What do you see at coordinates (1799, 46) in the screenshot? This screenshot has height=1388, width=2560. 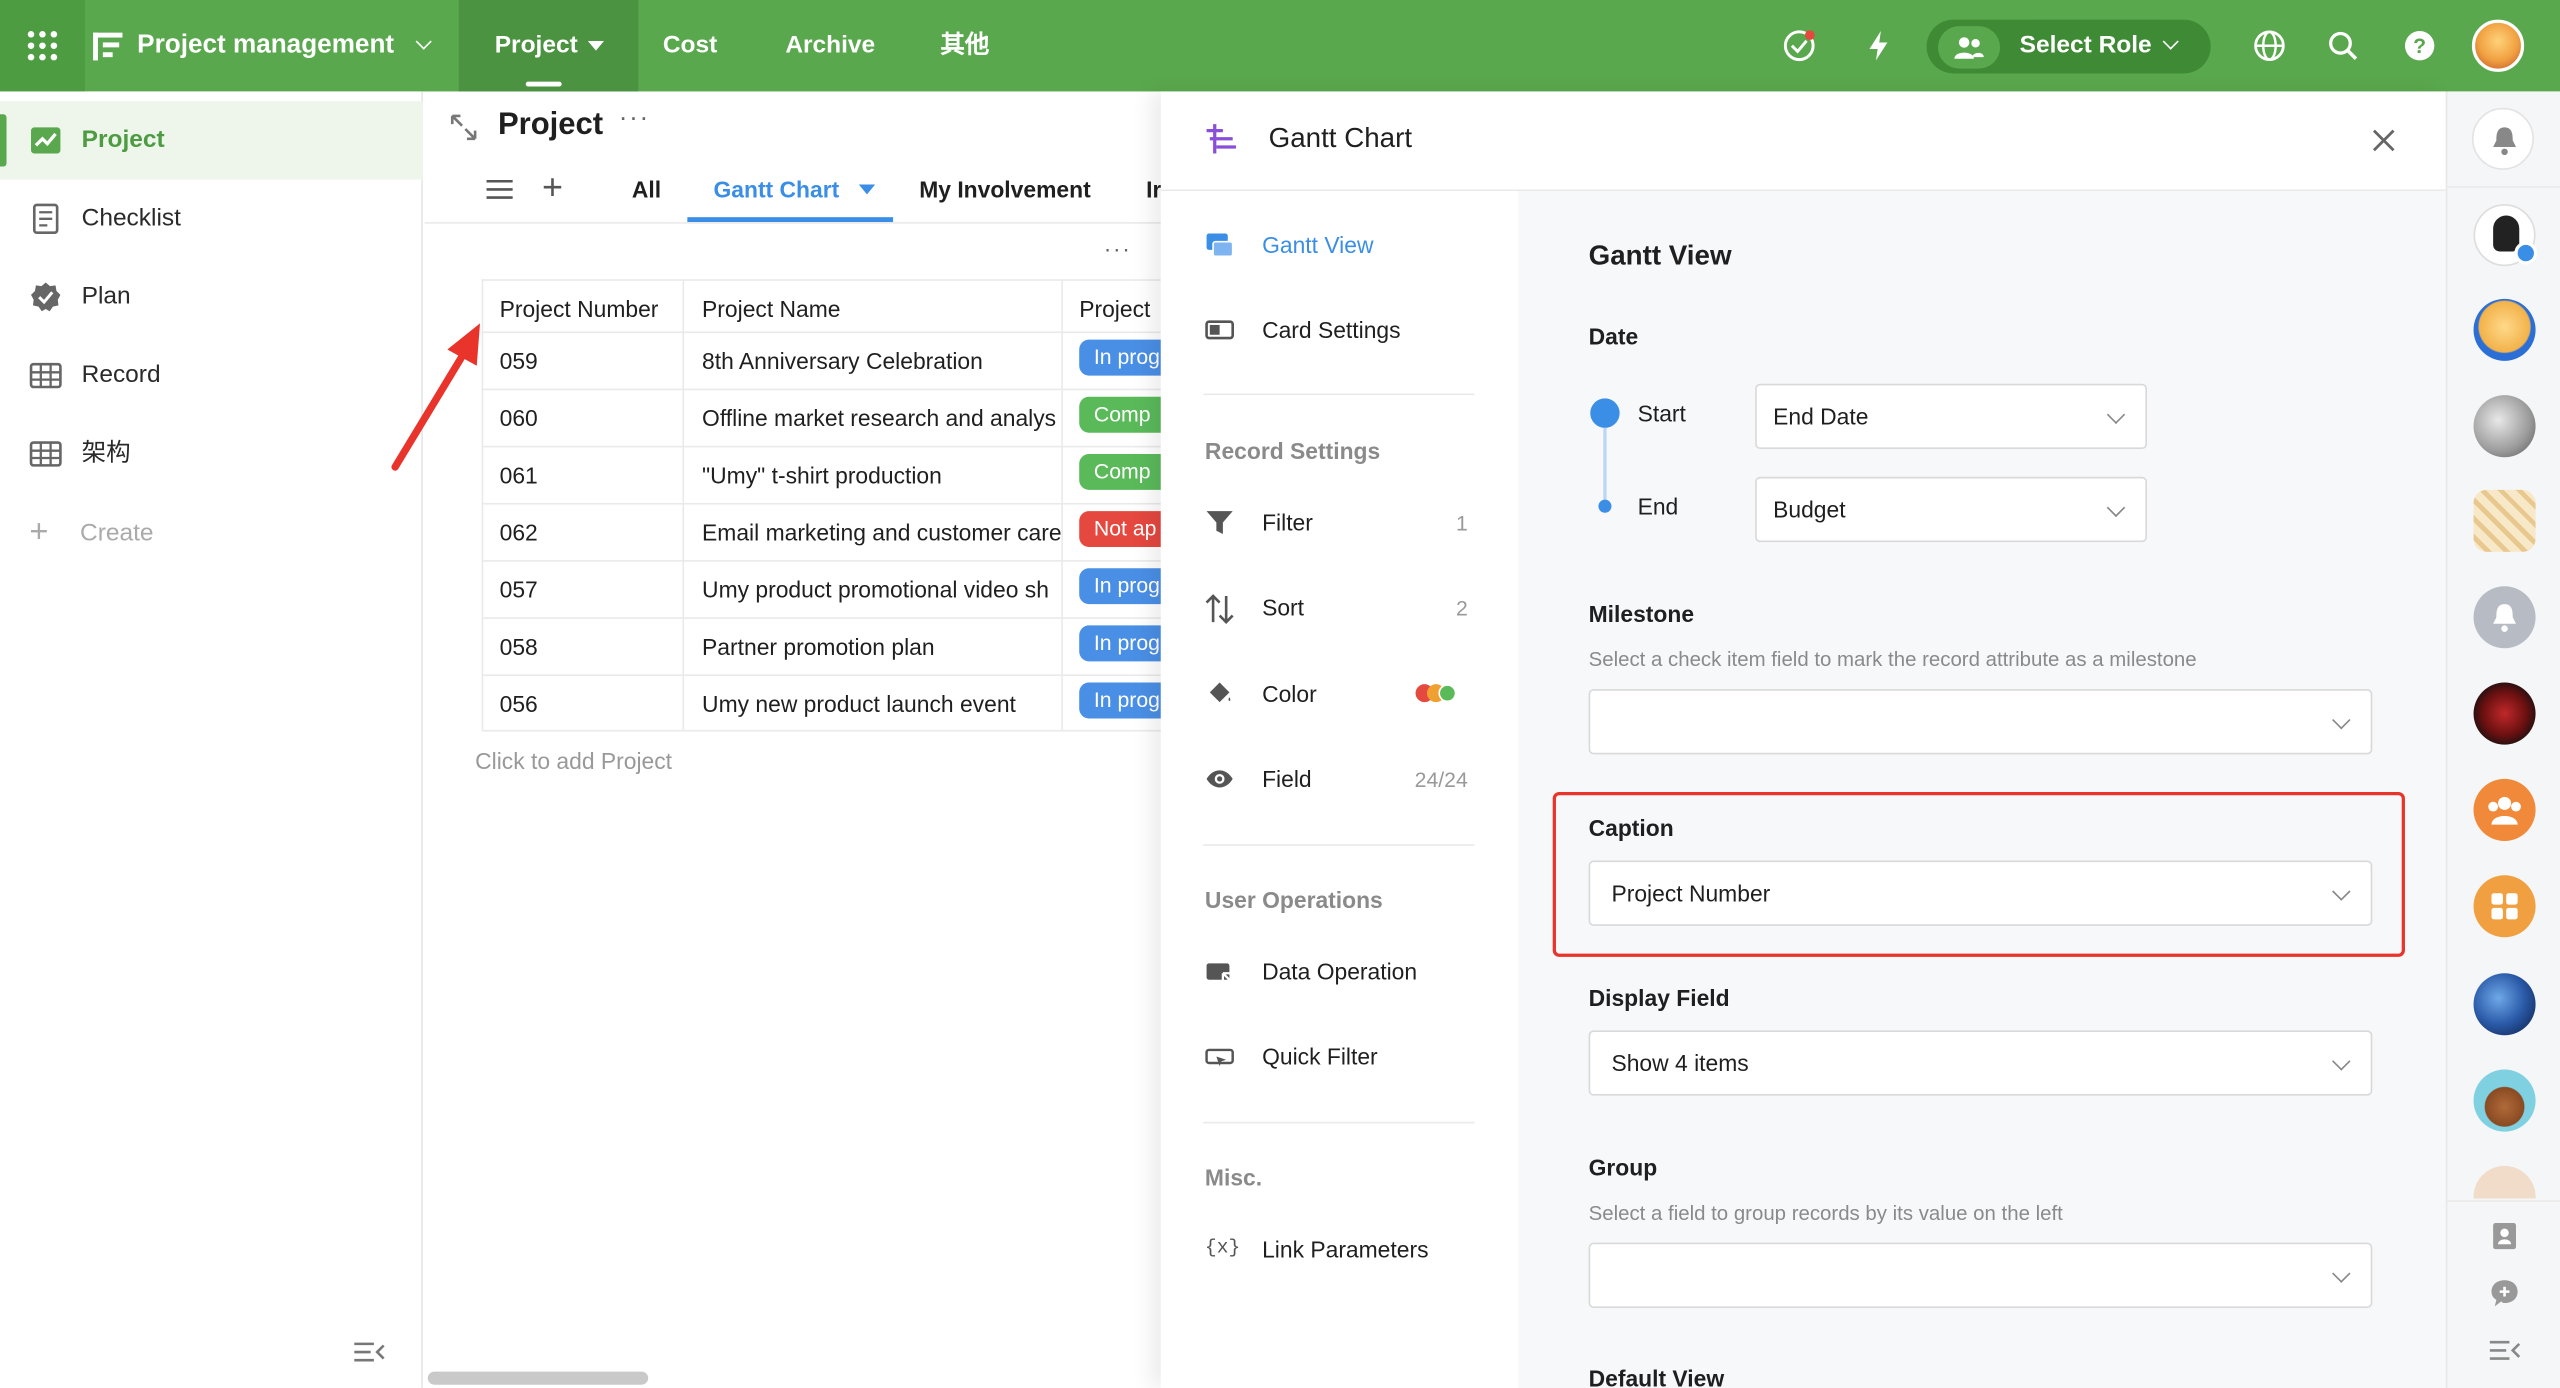 I see `todo-check-icon` at bounding box center [1799, 46].